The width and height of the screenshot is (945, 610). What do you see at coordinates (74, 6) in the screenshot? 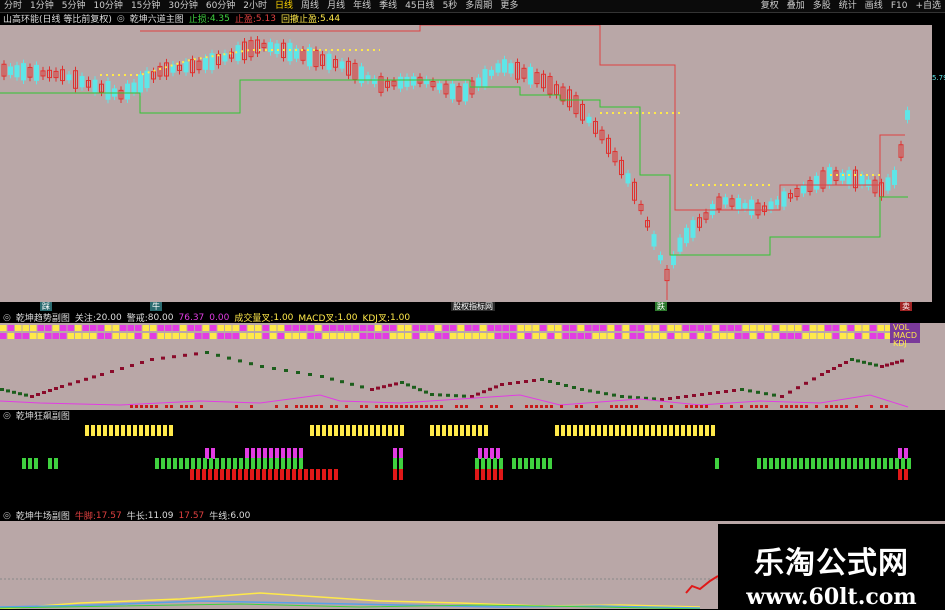
I see `period-tab-2: 5分钟` at bounding box center [74, 6].